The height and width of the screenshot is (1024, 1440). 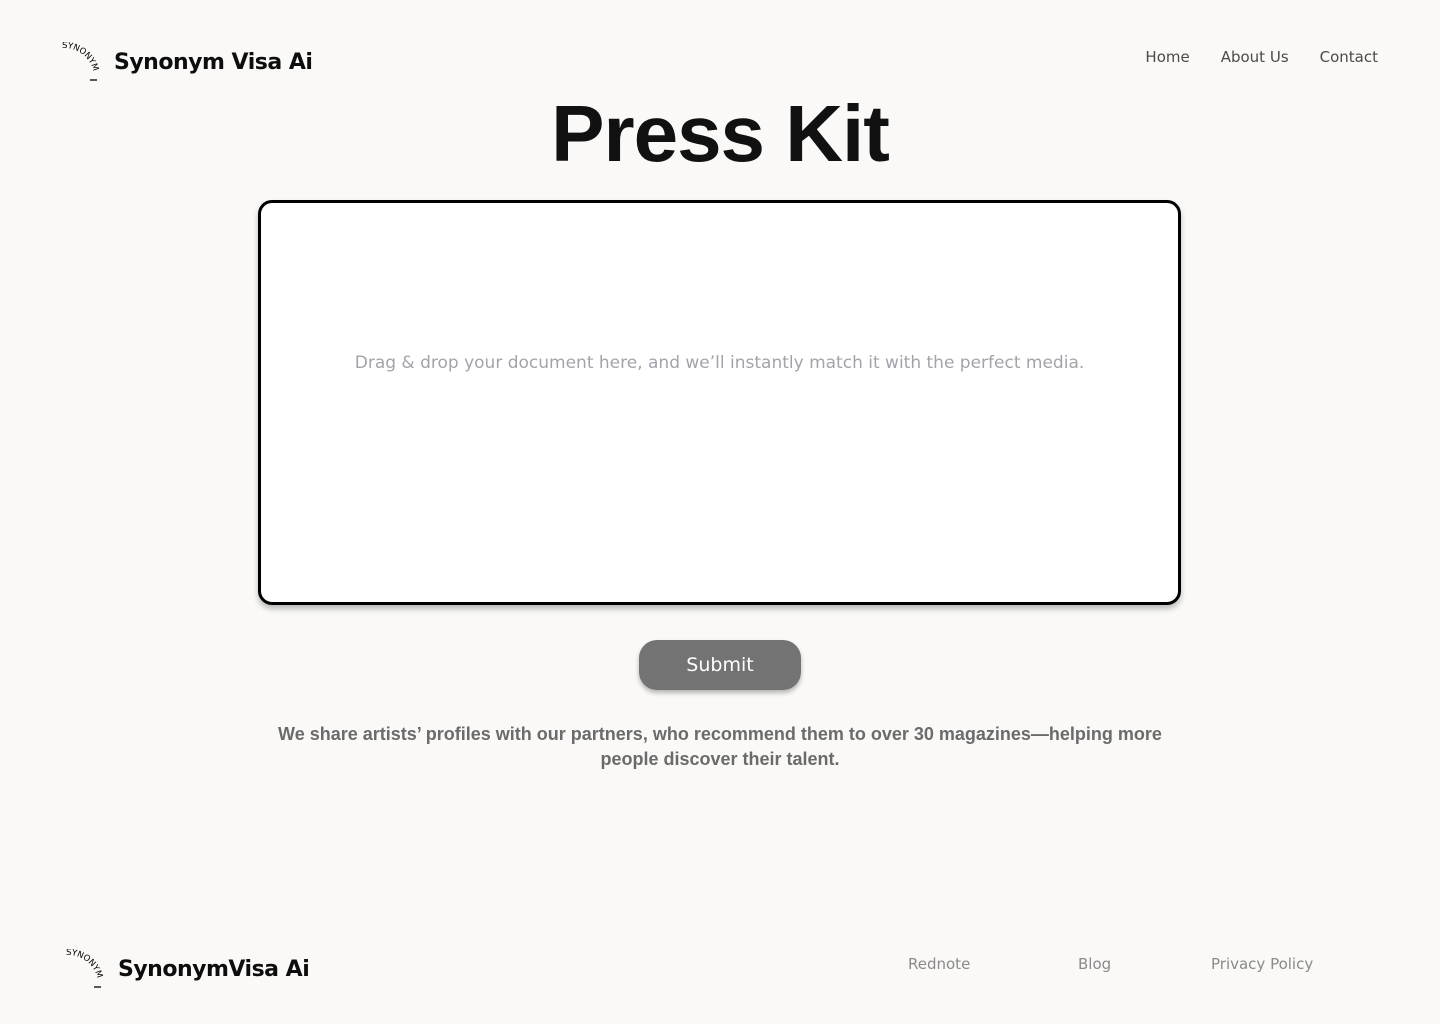 What do you see at coordinates (1167, 57) in the screenshot?
I see `nav-home: Home` at bounding box center [1167, 57].